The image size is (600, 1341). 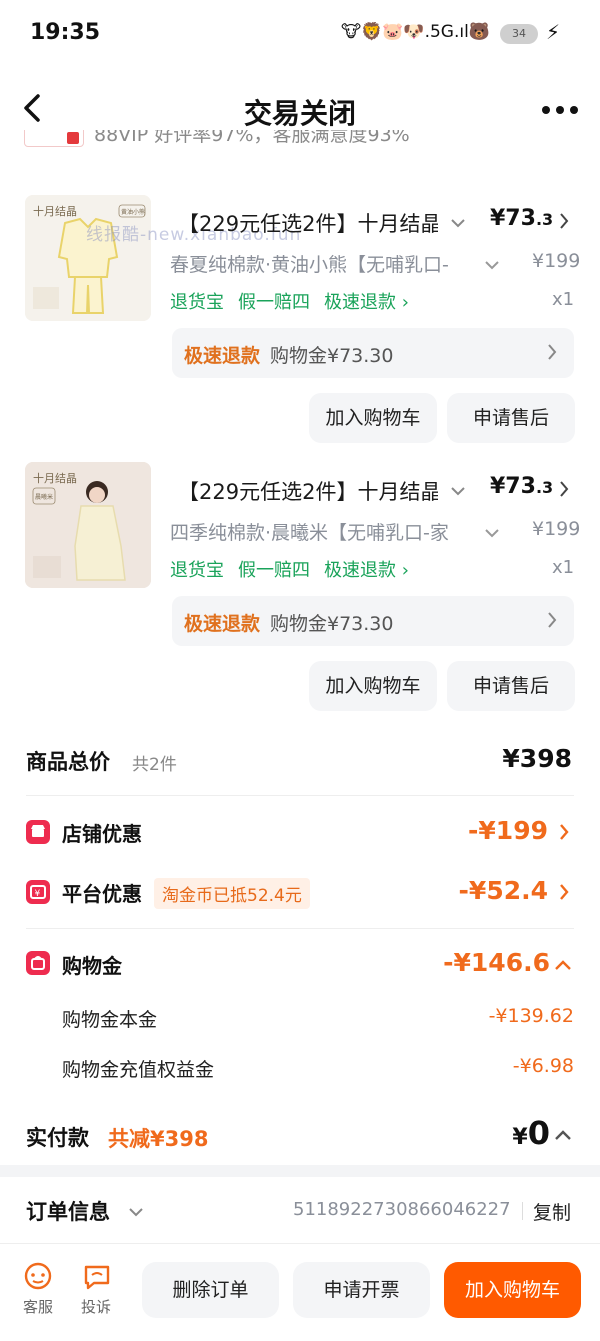 What do you see at coordinates (38, 1278) in the screenshot?
I see `customer-service-icon` at bounding box center [38, 1278].